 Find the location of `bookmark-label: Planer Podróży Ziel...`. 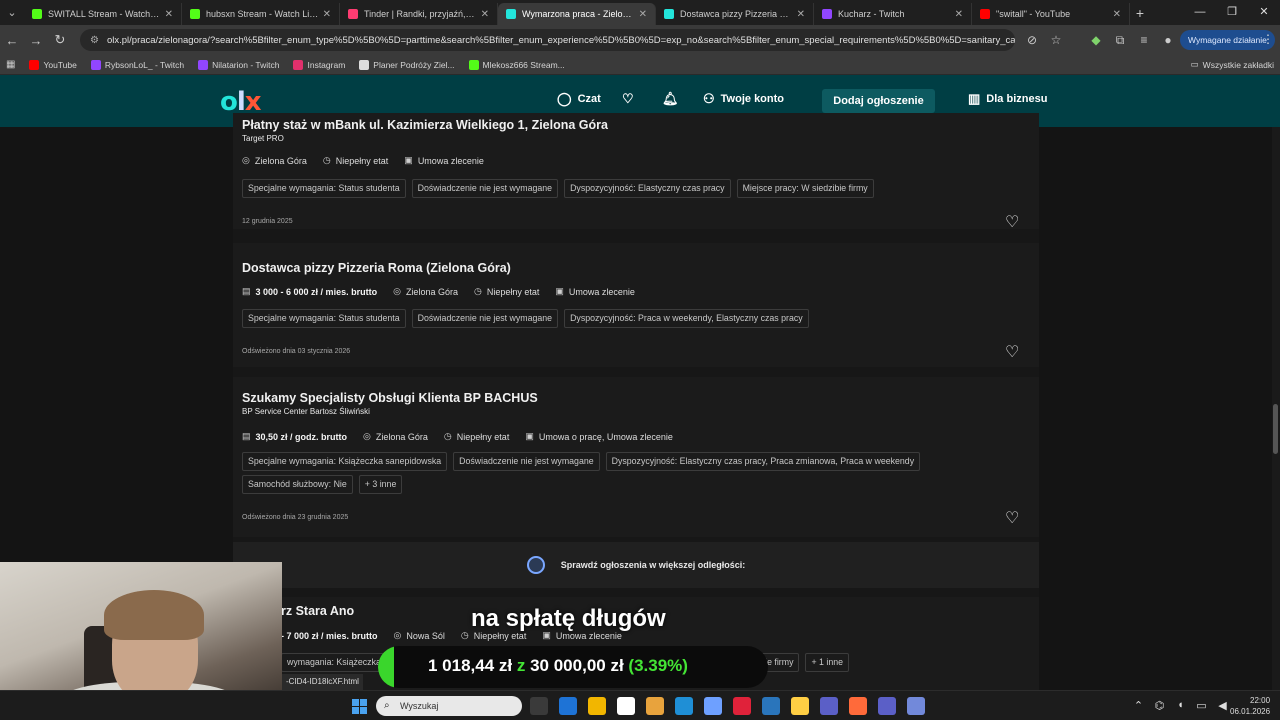

bookmark-label: Planer Podróży Ziel... is located at coordinates (414, 64).